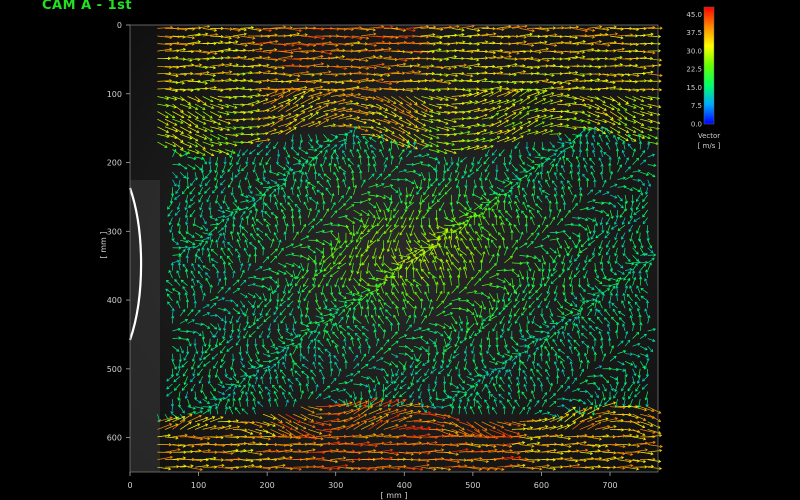  I want to click on y-tick-label: 400, so click(114, 300).